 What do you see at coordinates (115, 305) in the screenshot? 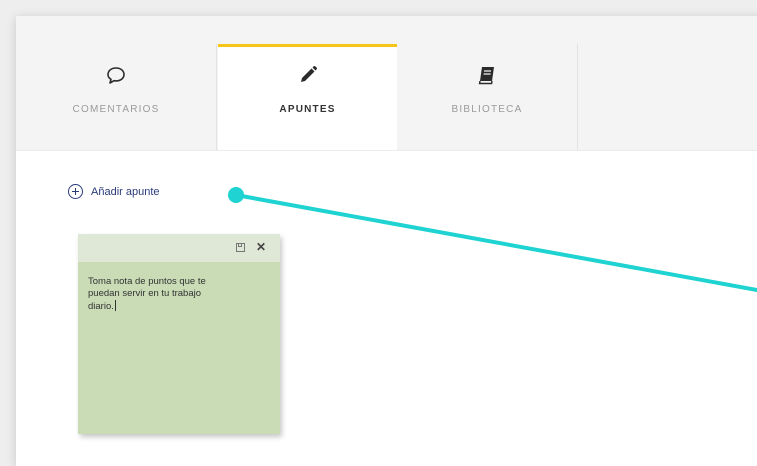
I see `text-caret` at bounding box center [115, 305].